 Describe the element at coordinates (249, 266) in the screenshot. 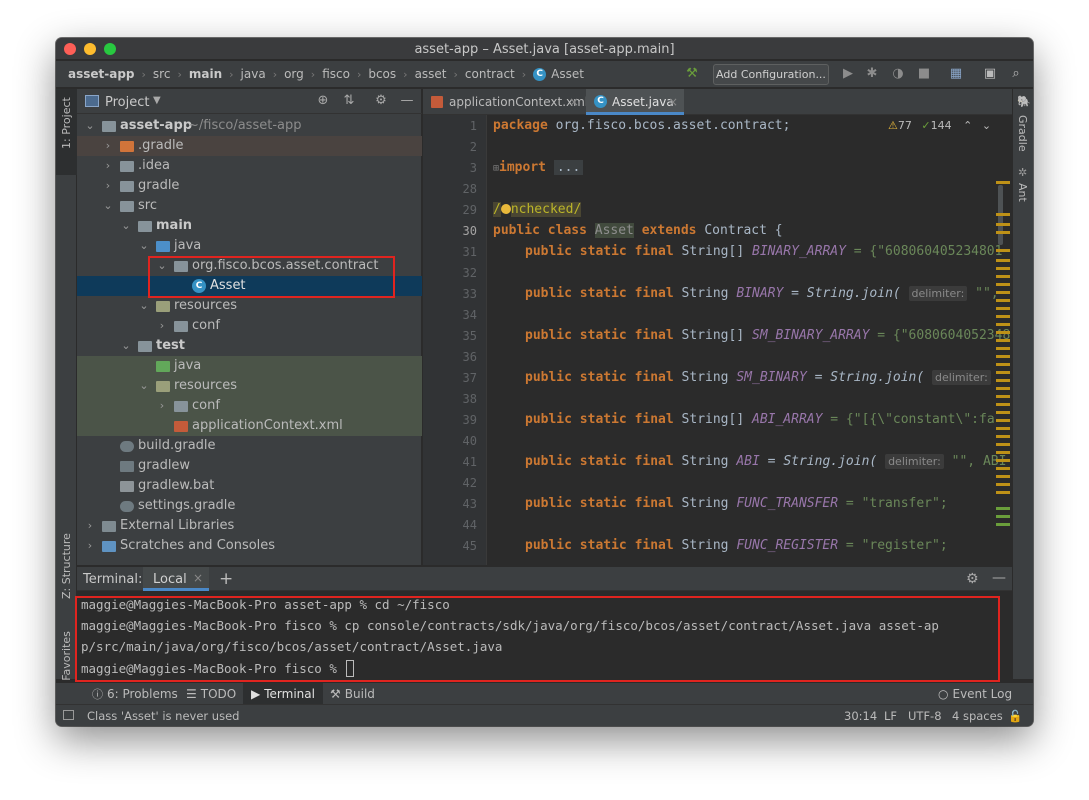

I see `tree-item-package: ⌄ org.fisco.bcos.asset.contract` at that location.